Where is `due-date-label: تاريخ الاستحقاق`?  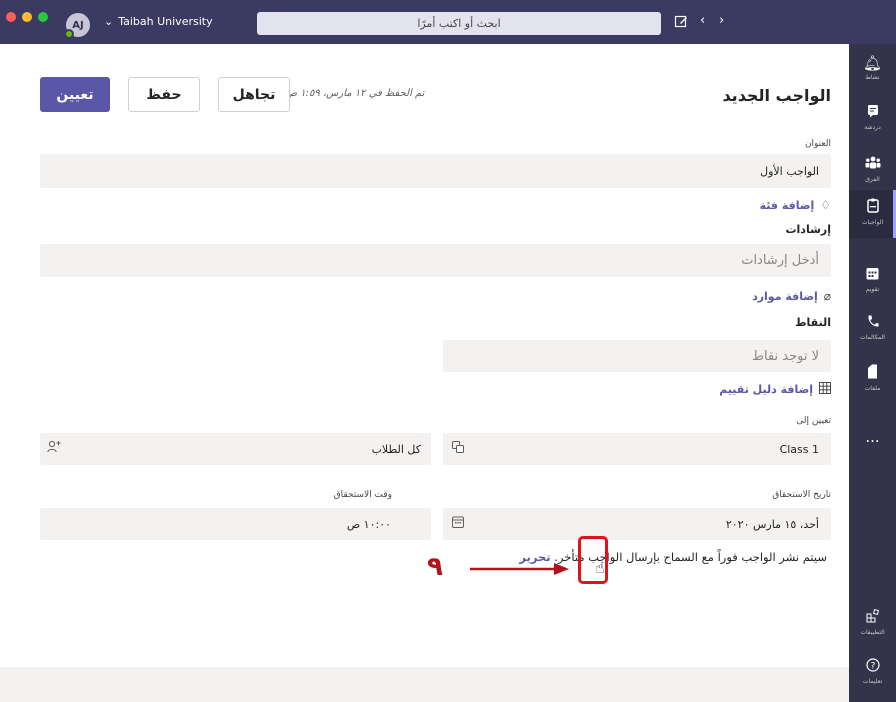
due-date-label: تاريخ الاستحقاق is located at coordinates (801, 495).